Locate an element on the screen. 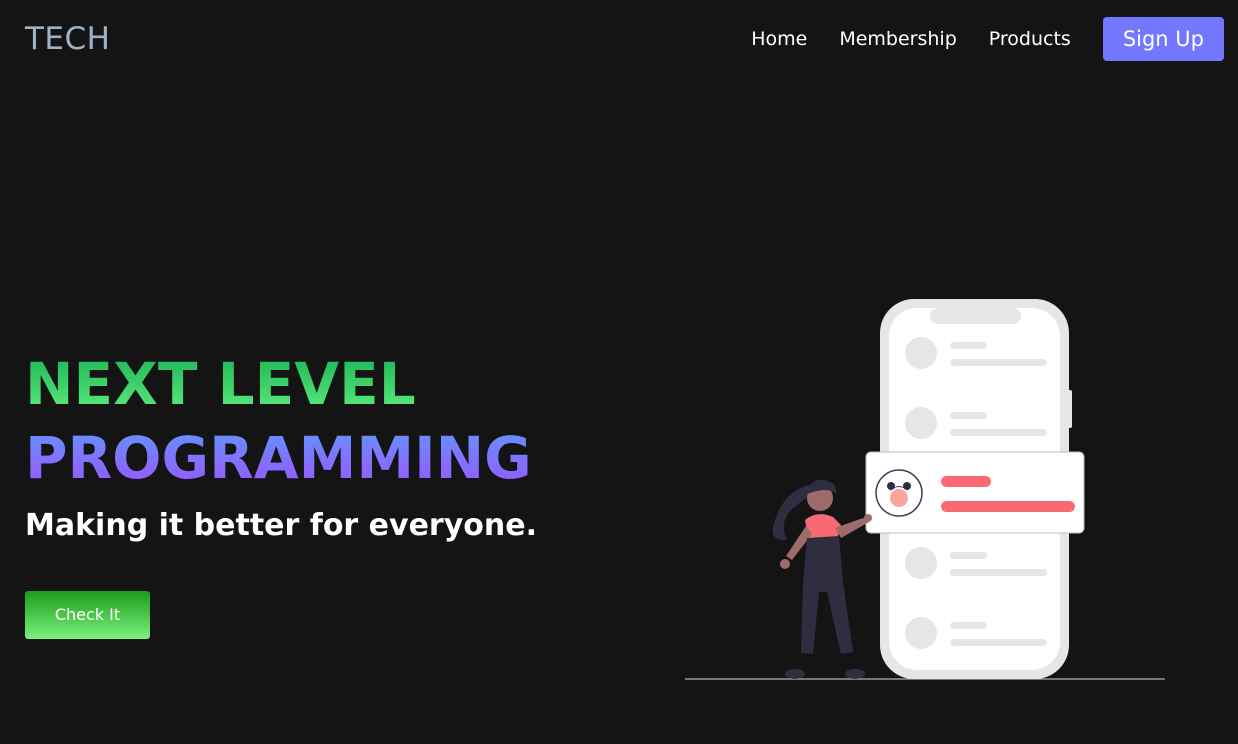 Image resolution: width=1238 pixels, height=744 pixels. logo: TECH is located at coordinates (67, 39).